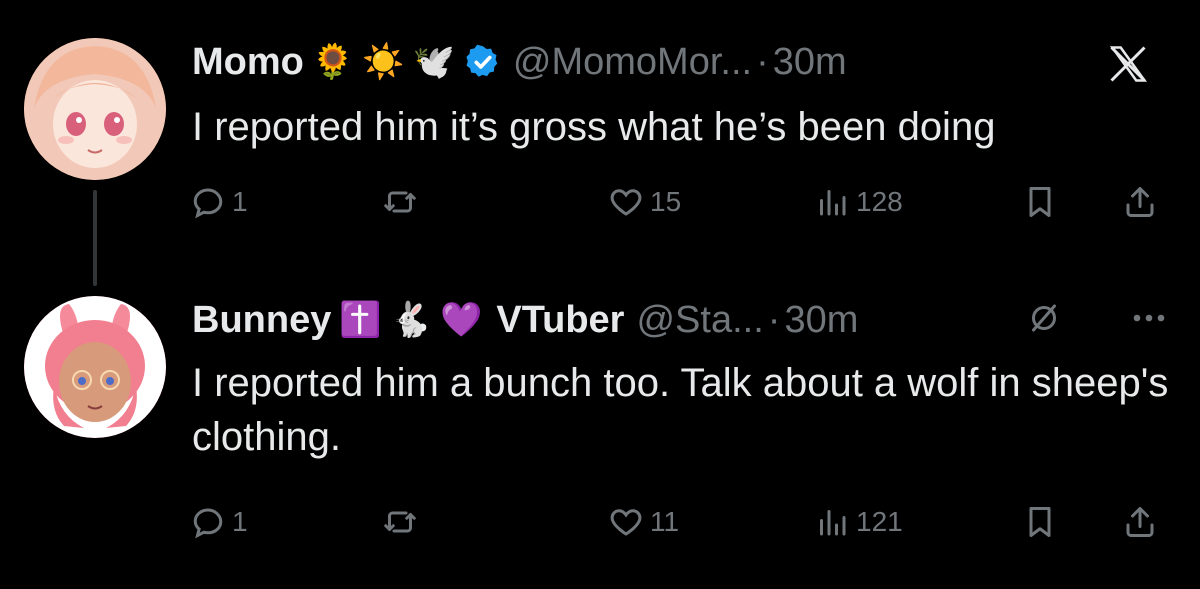 Image resolution: width=1200 pixels, height=589 pixels. I want to click on like-button: 15, so click(644, 202).